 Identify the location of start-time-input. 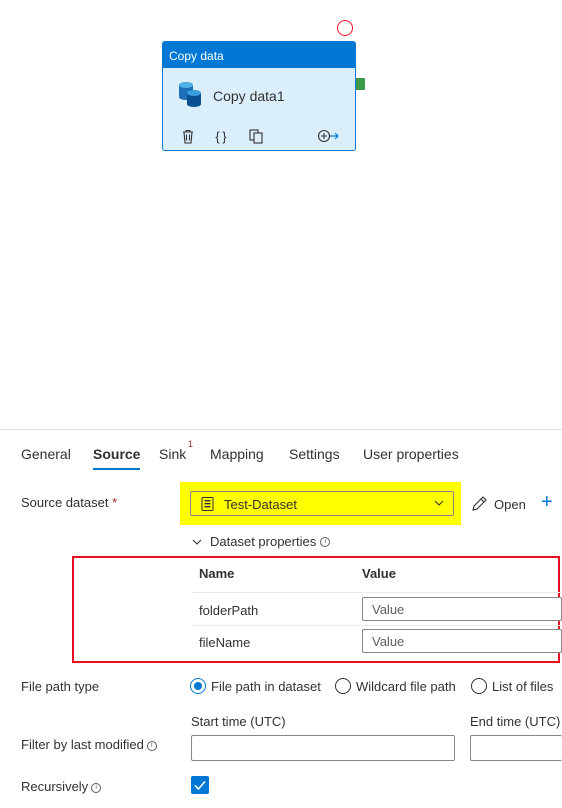
(323, 748).